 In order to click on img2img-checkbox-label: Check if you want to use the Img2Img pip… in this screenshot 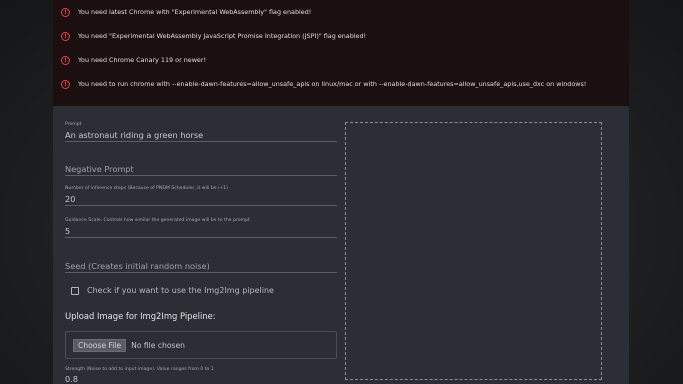, I will do `click(180, 290)`.